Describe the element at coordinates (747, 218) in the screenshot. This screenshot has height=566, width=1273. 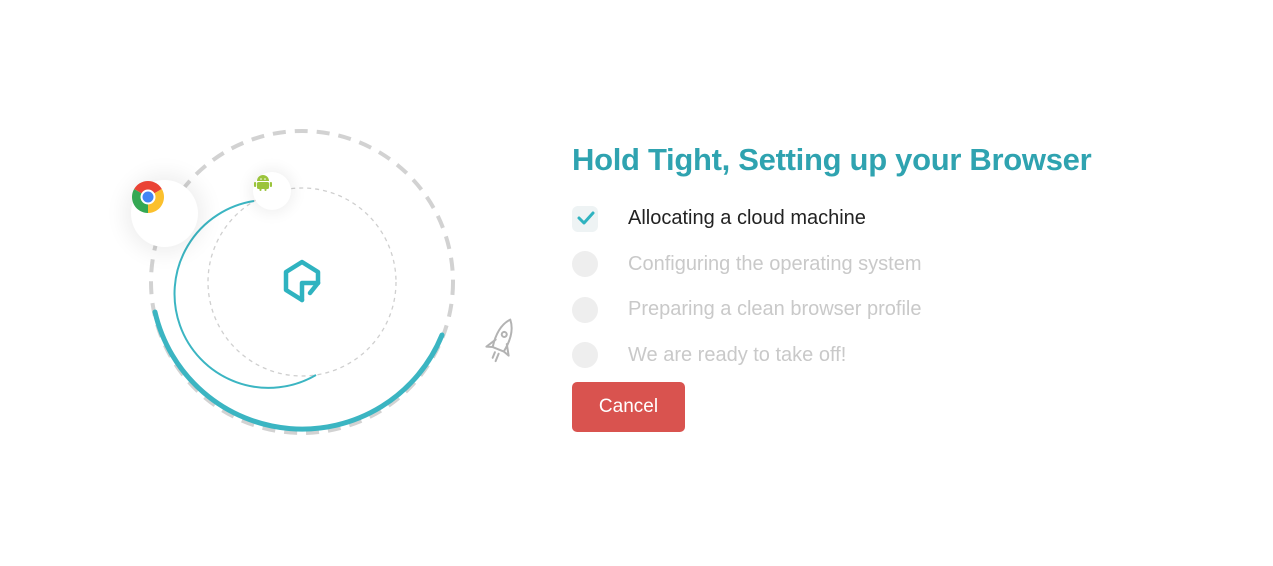
I see `step-label: Allocating a cloud machine` at that location.